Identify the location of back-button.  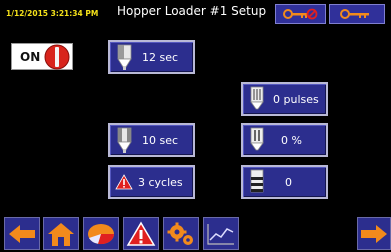
(22, 233).